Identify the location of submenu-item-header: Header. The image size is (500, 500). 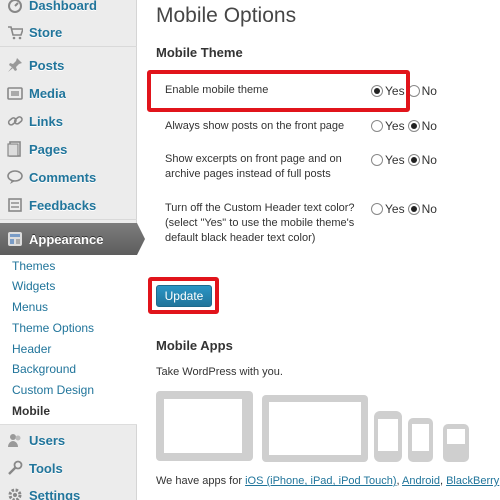
(31, 349).